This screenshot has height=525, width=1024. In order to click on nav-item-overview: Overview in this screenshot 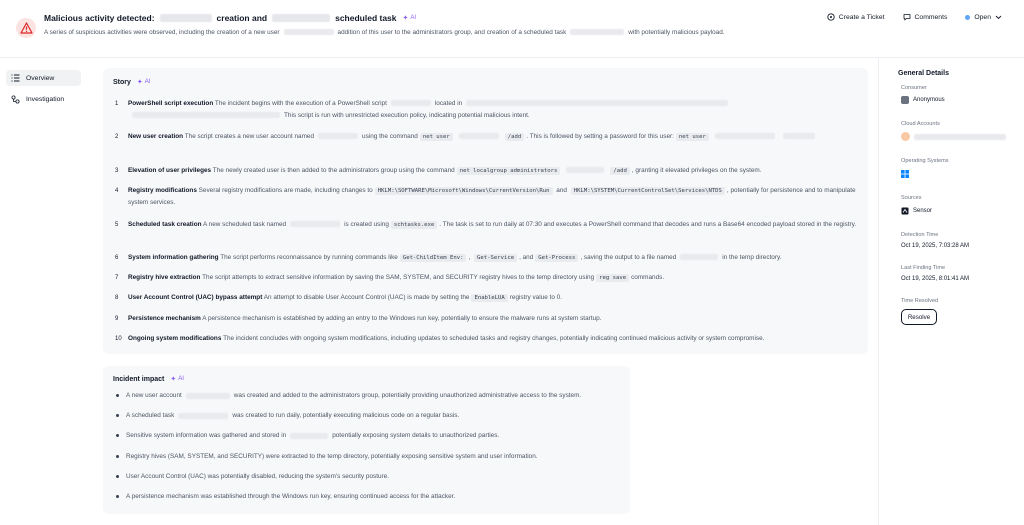, I will do `click(43, 78)`.